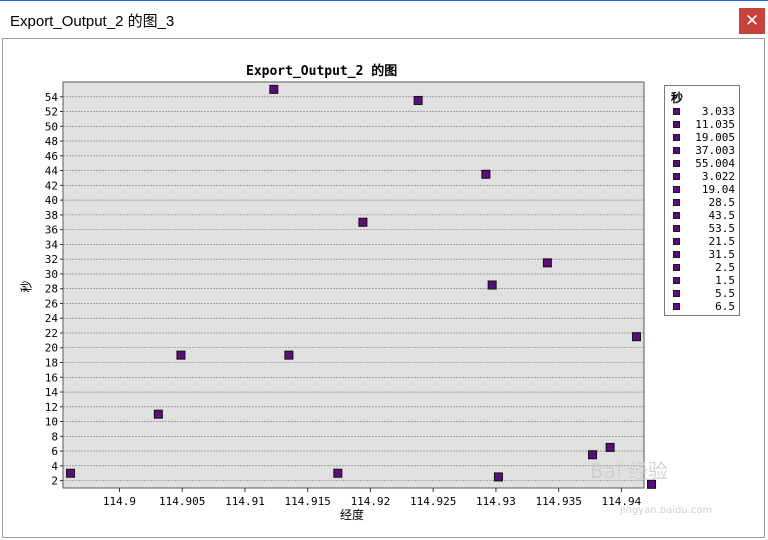 This screenshot has width=768, height=540. What do you see at coordinates (51, 230) in the screenshot?
I see `y-tick-label: 36` at bounding box center [51, 230].